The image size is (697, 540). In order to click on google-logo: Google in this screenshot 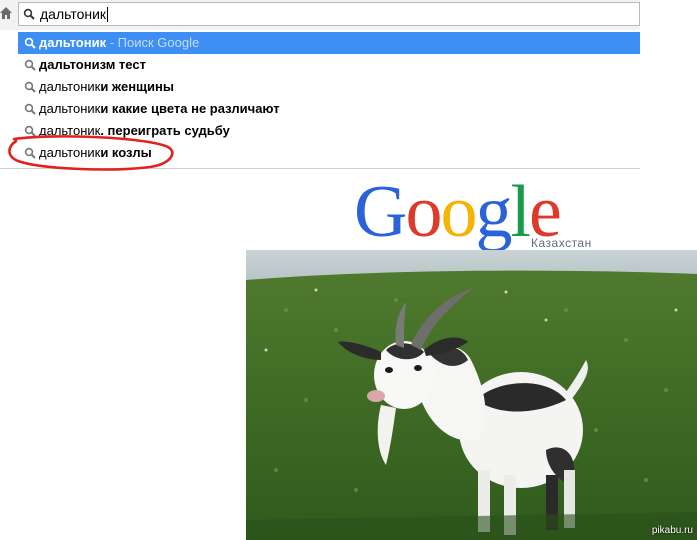, I will do `click(458, 212)`.